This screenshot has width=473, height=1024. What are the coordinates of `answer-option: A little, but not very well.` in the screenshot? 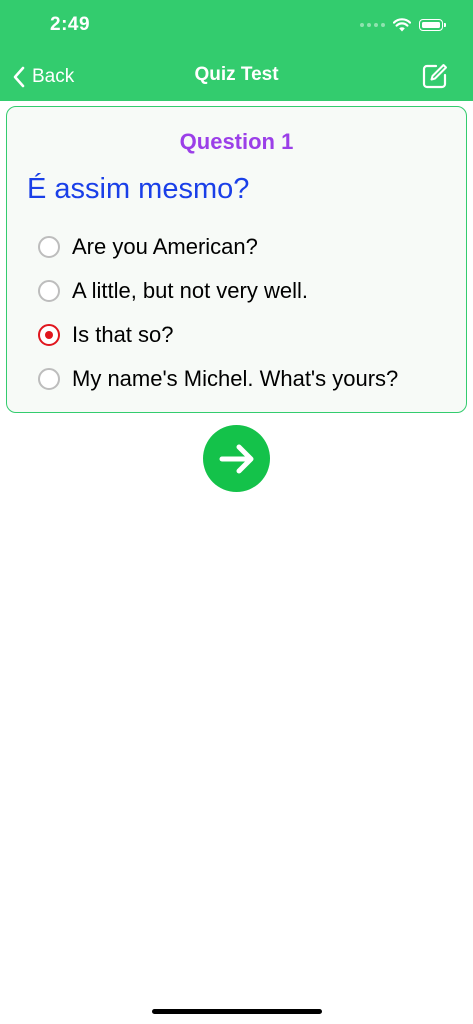 It's located at (173, 291).